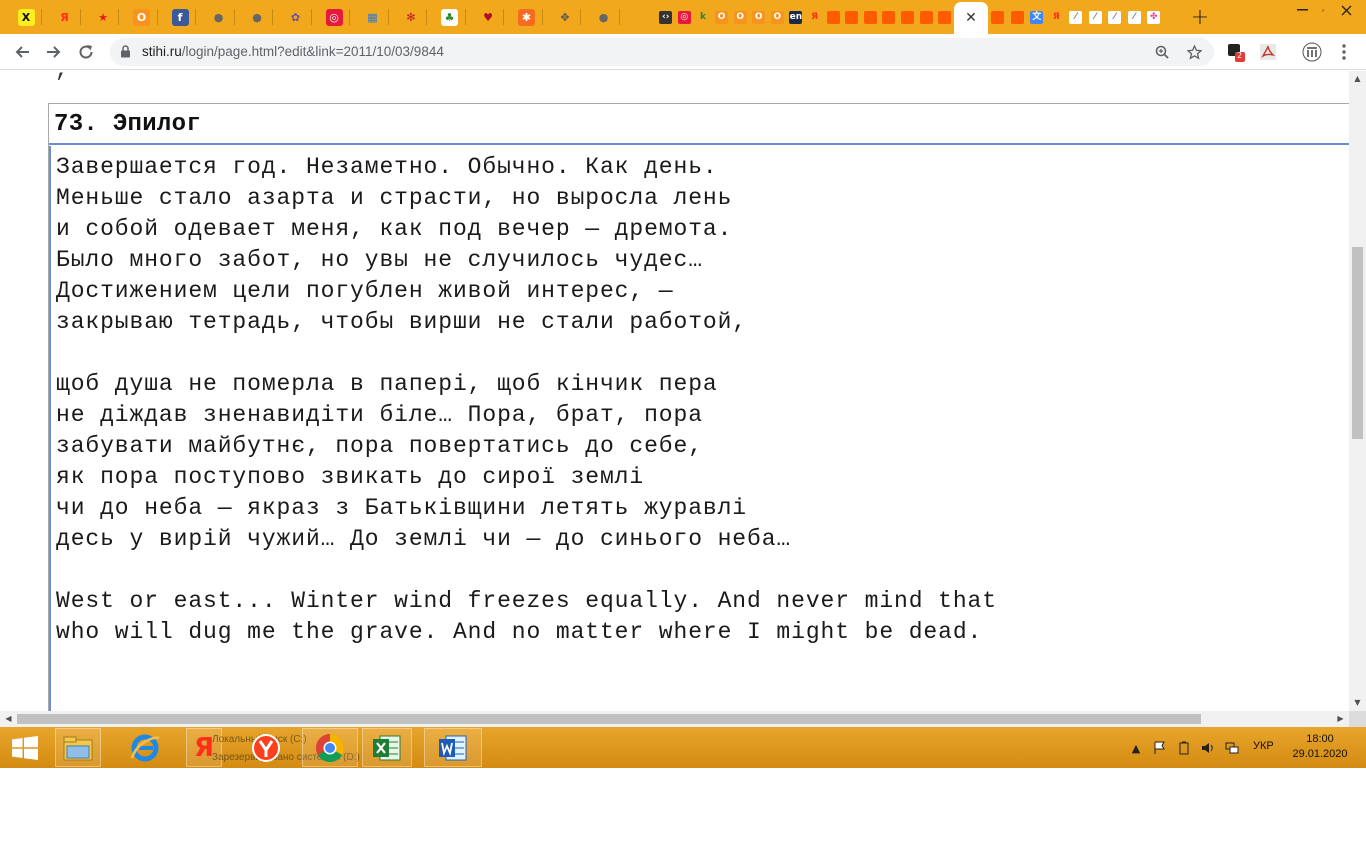  What do you see at coordinates (330, 747) in the screenshot?
I see `chrome-icon` at bounding box center [330, 747].